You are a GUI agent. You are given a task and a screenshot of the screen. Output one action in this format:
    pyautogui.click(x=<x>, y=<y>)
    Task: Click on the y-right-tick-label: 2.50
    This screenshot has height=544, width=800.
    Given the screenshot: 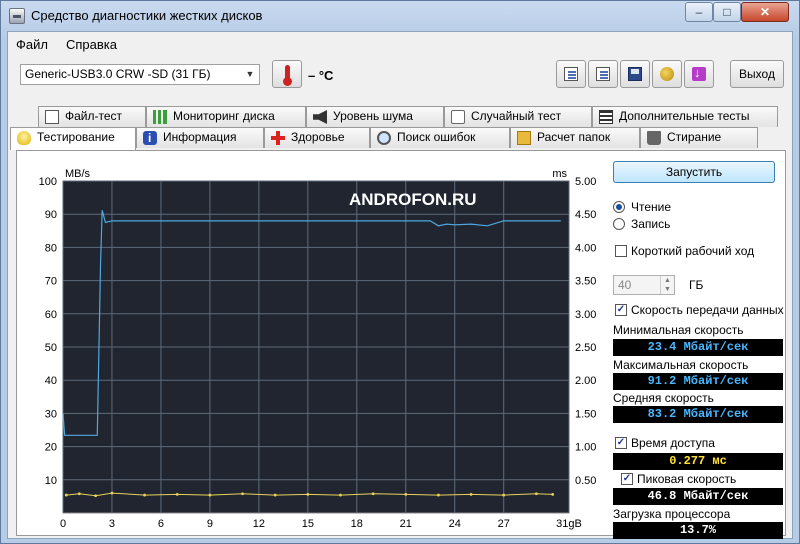 What is the action you would take?
    pyautogui.click(x=585, y=348)
    